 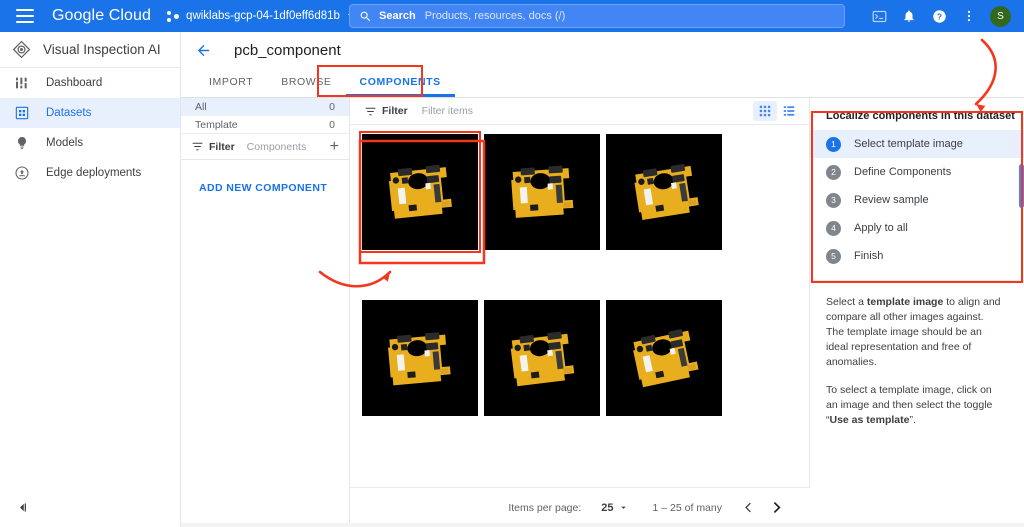 What do you see at coordinates (74, 83) in the screenshot?
I see `sidebar-item-label: Dashboard` at bounding box center [74, 83].